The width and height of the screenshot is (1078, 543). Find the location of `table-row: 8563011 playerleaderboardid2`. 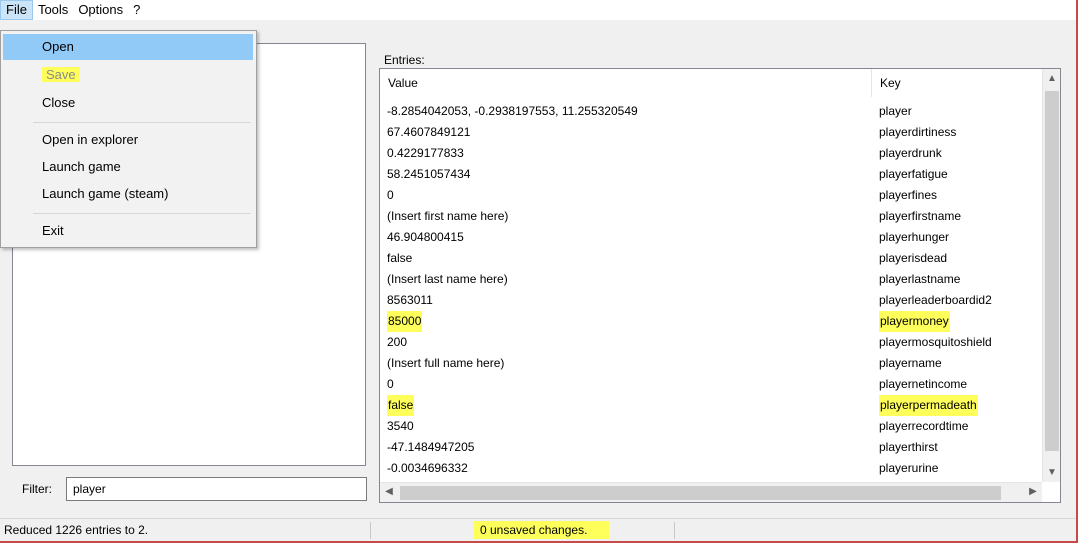

table-row: 8563011 playerleaderboardid2 is located at coordinates (711, 300).